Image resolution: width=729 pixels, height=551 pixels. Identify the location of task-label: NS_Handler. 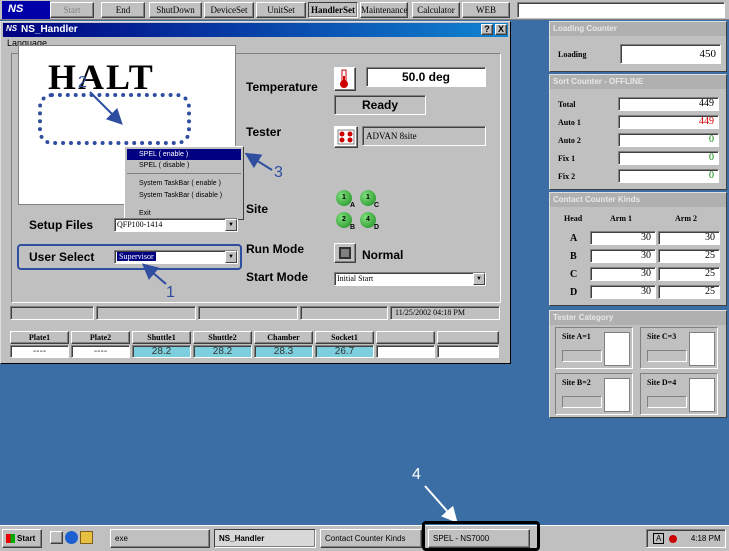
(242, 538).